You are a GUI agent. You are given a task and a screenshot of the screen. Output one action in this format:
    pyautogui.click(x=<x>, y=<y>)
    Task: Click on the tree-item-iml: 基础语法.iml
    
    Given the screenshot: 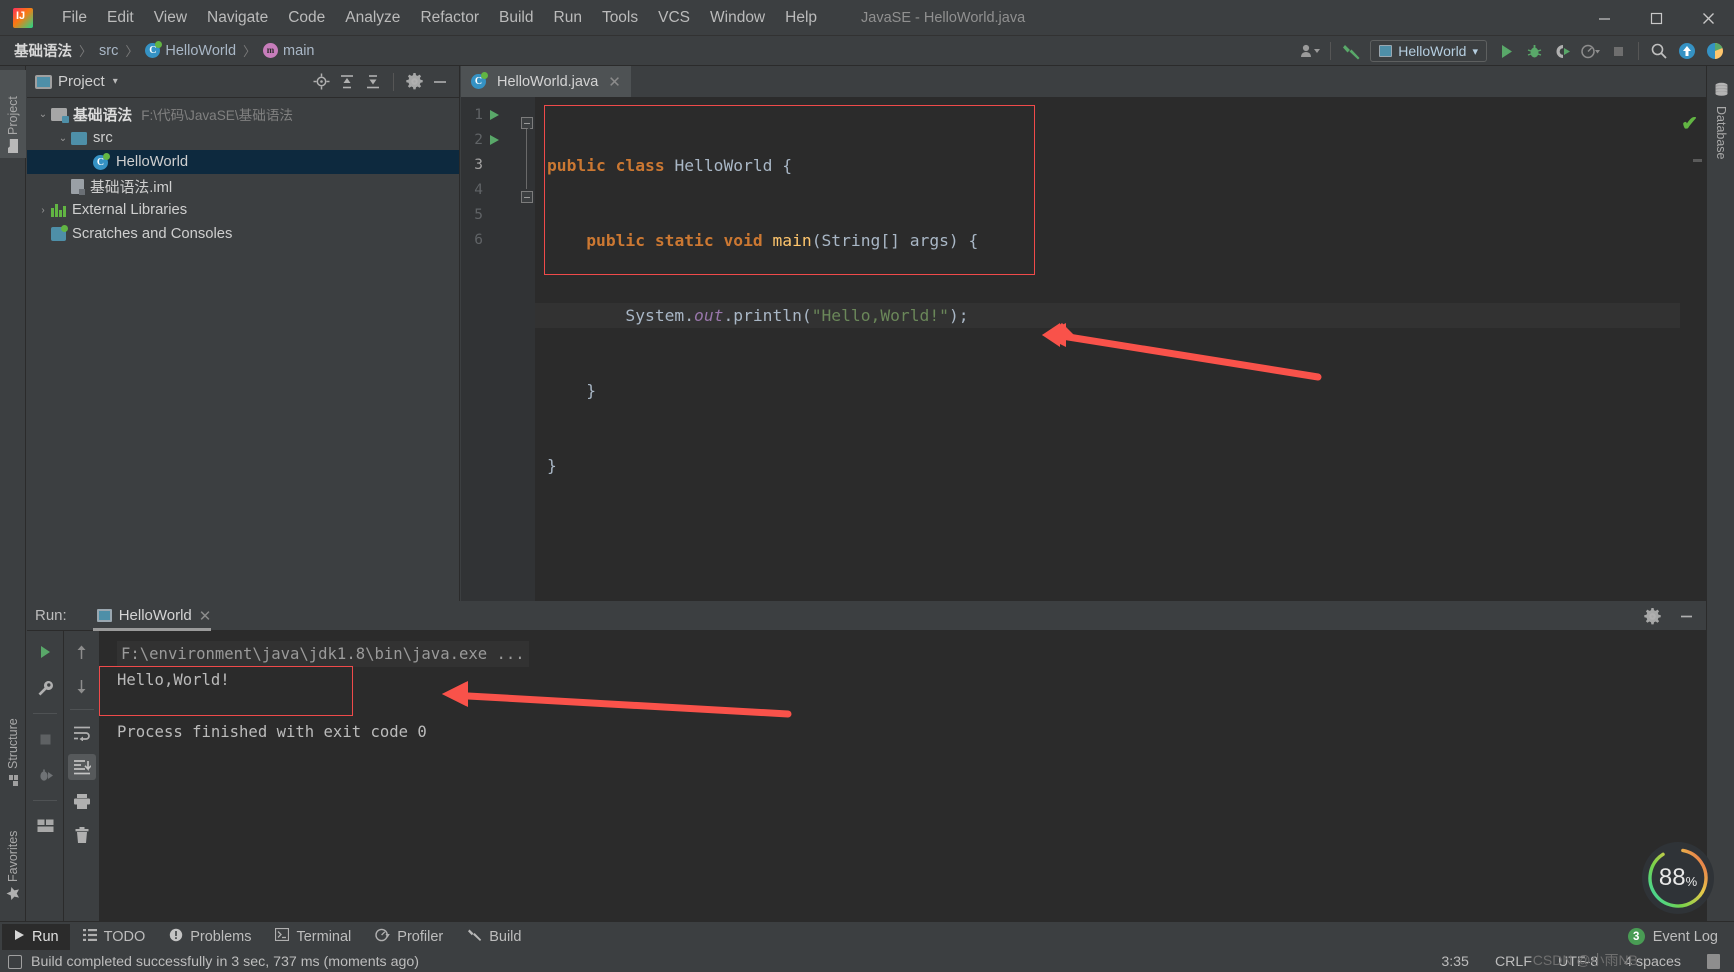 What is the action you would take?
    pyautogui.click(x=243, y=186)
    